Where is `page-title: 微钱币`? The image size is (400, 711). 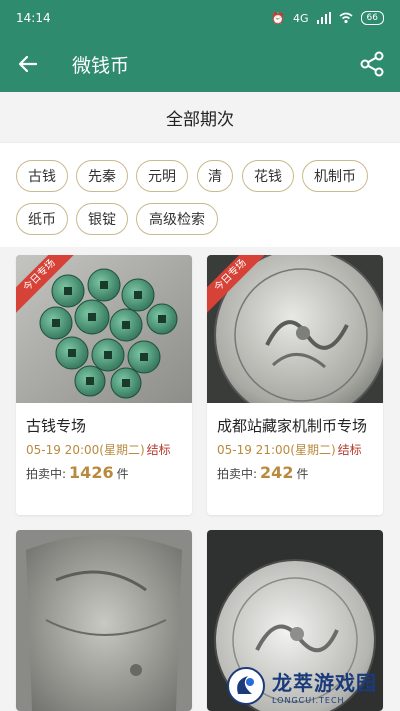 page-title: 微钱币 is located at coordinates (101, 65).